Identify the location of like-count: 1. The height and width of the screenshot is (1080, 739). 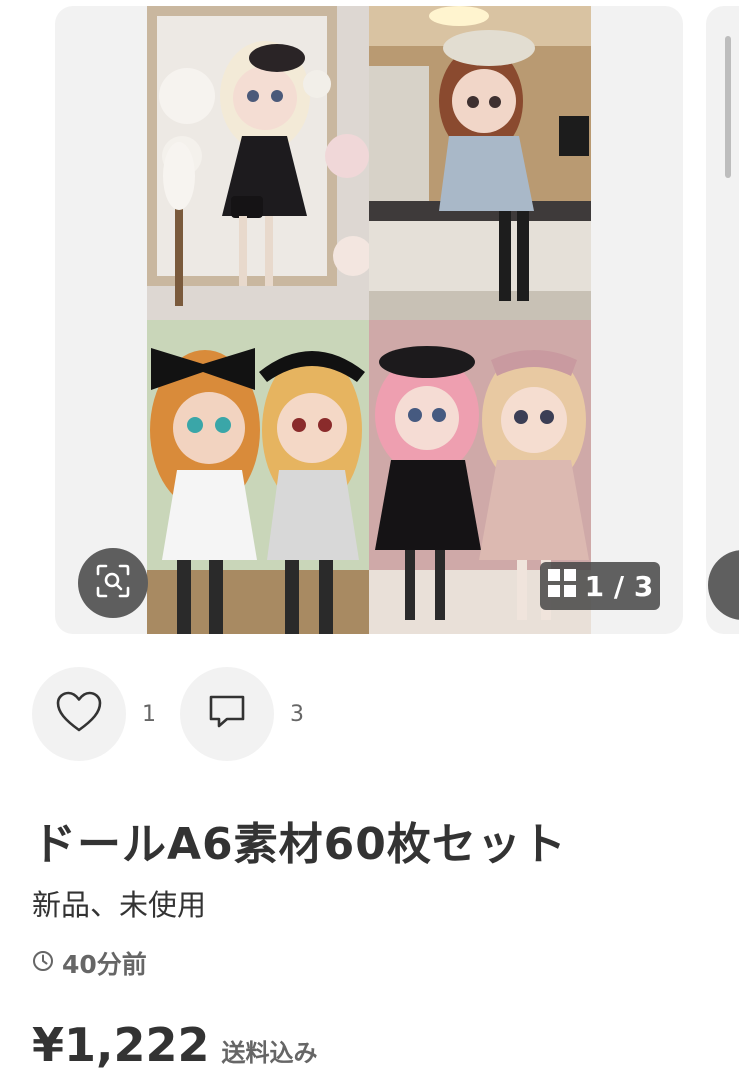
(149, 714).